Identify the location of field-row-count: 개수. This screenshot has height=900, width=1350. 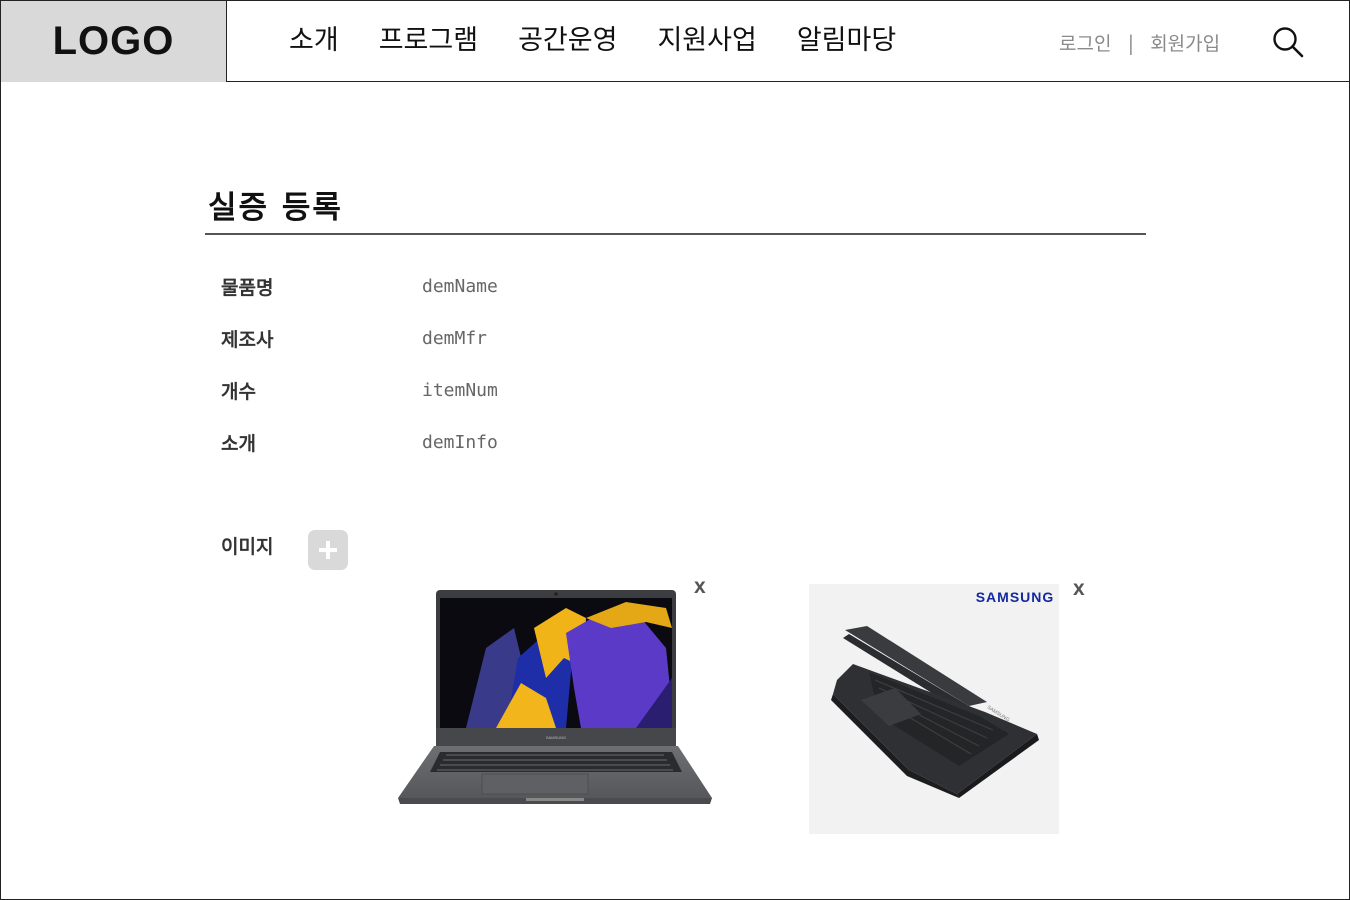
(521, 390).